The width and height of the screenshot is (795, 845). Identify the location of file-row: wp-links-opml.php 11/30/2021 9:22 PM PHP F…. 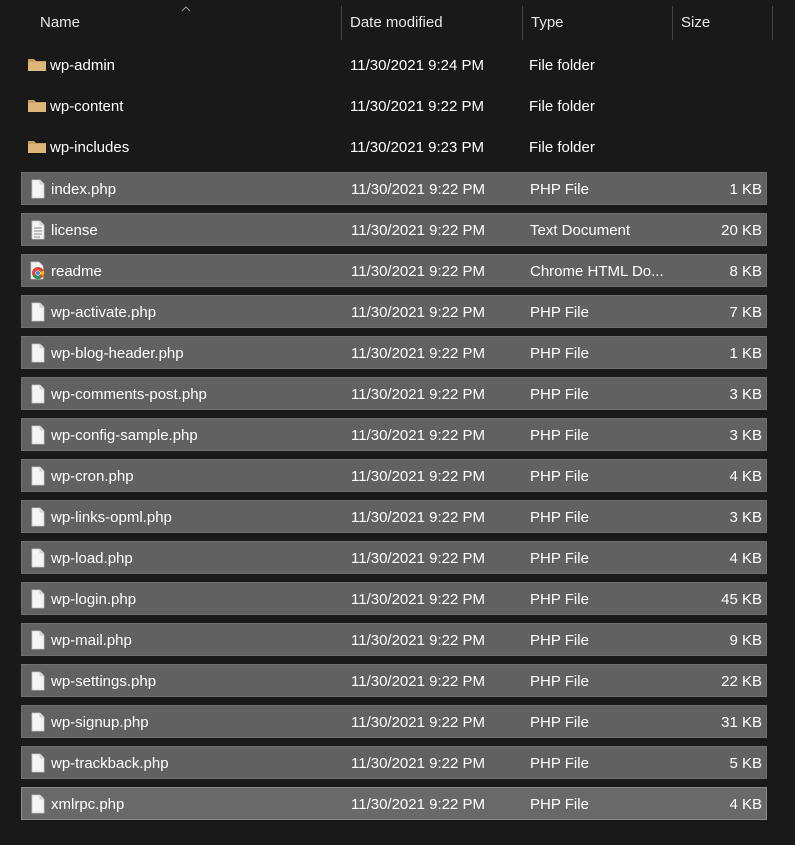
(394, 516).